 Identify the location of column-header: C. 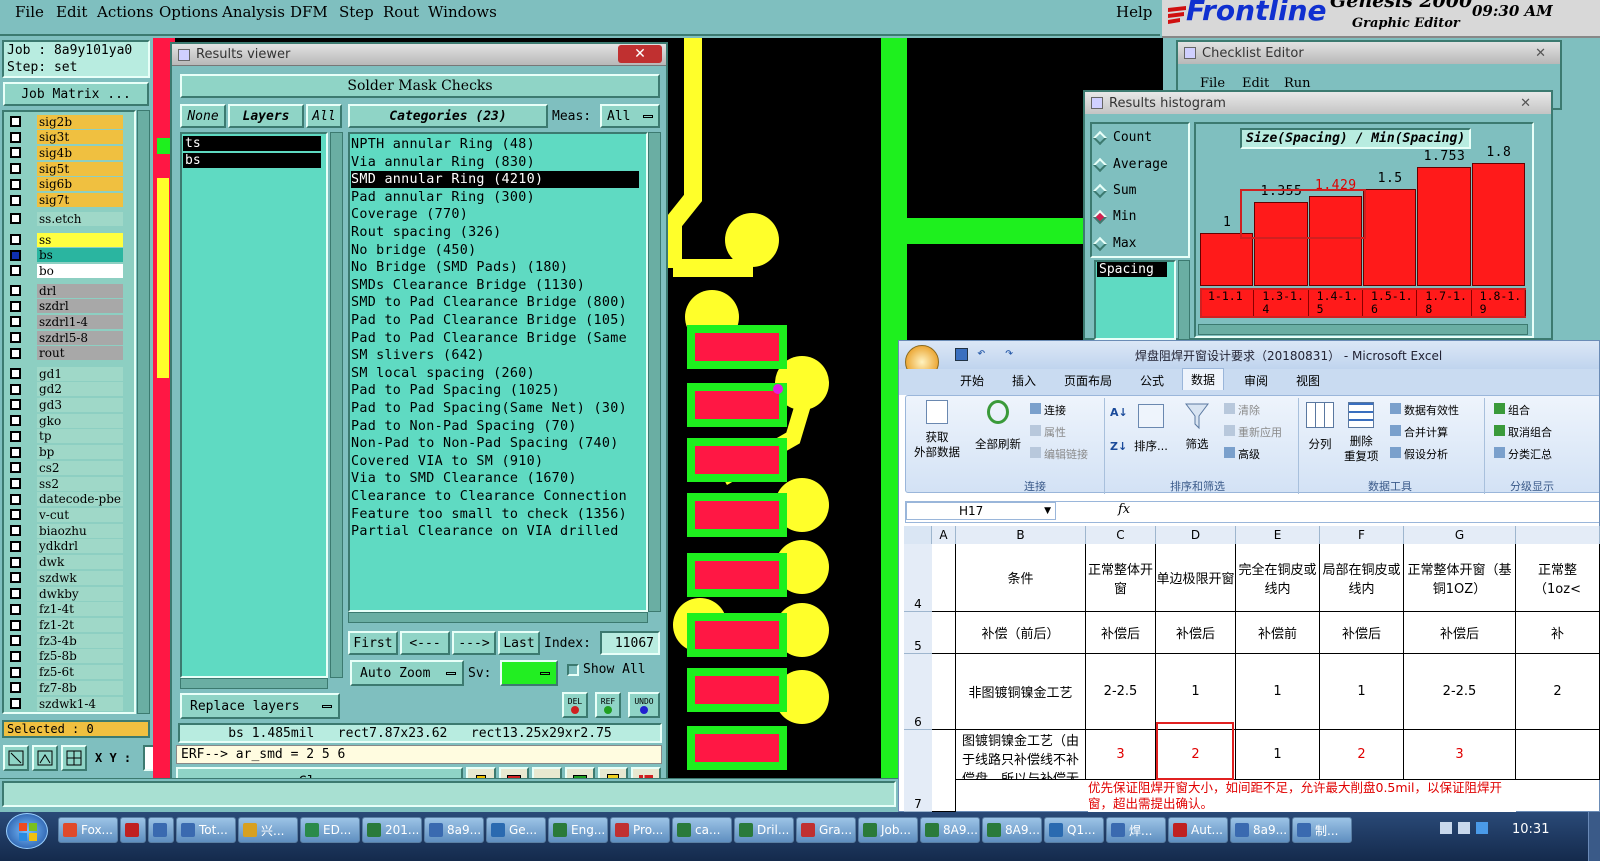
(1121, 535).